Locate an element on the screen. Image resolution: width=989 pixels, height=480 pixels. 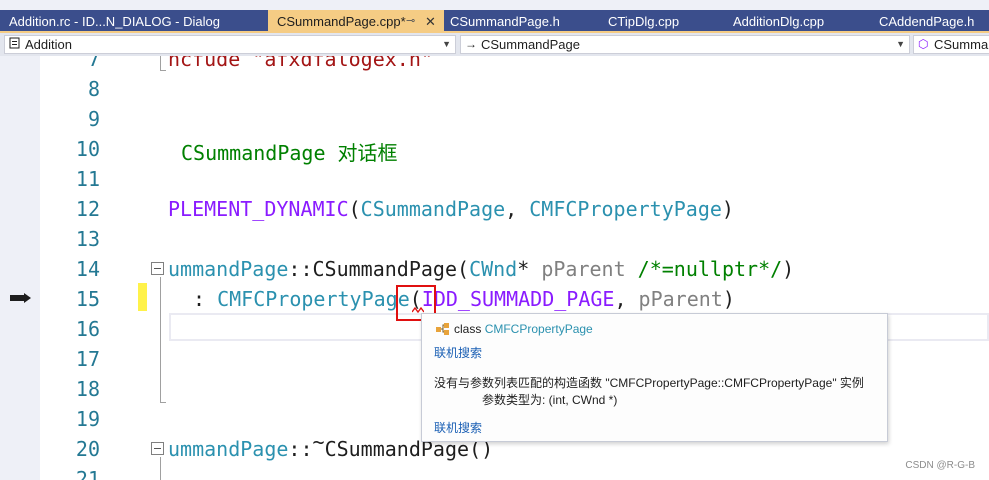
tab-label: CAddendPage.h is located at coordinates (927, 21).